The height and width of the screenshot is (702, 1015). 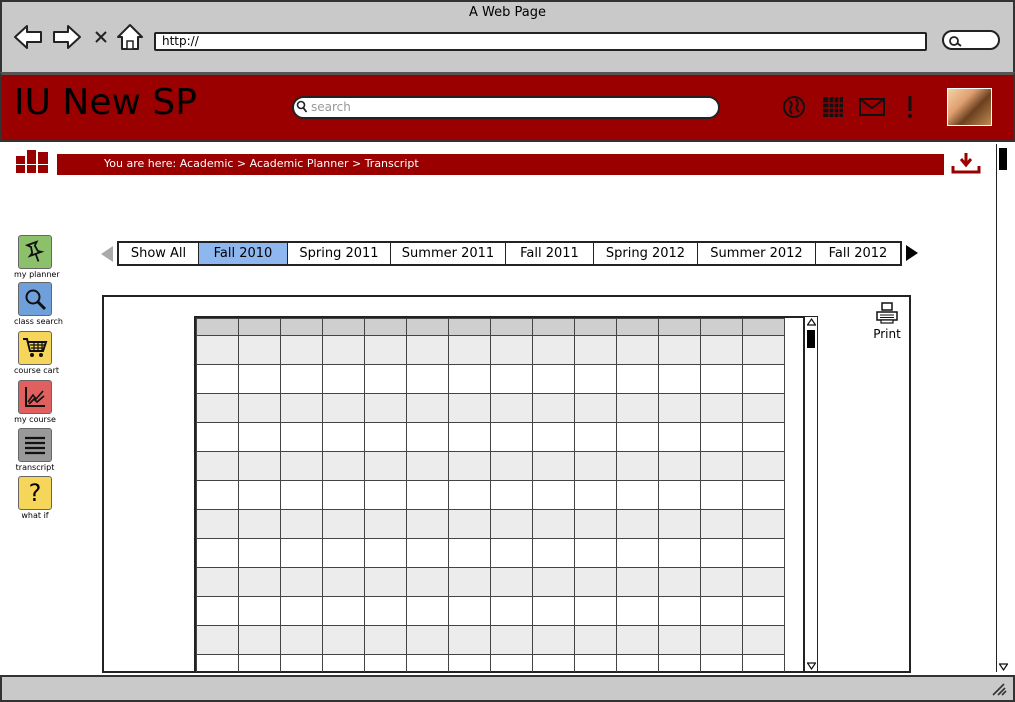 I want to click on list-icon, so click(x=35, y=445).